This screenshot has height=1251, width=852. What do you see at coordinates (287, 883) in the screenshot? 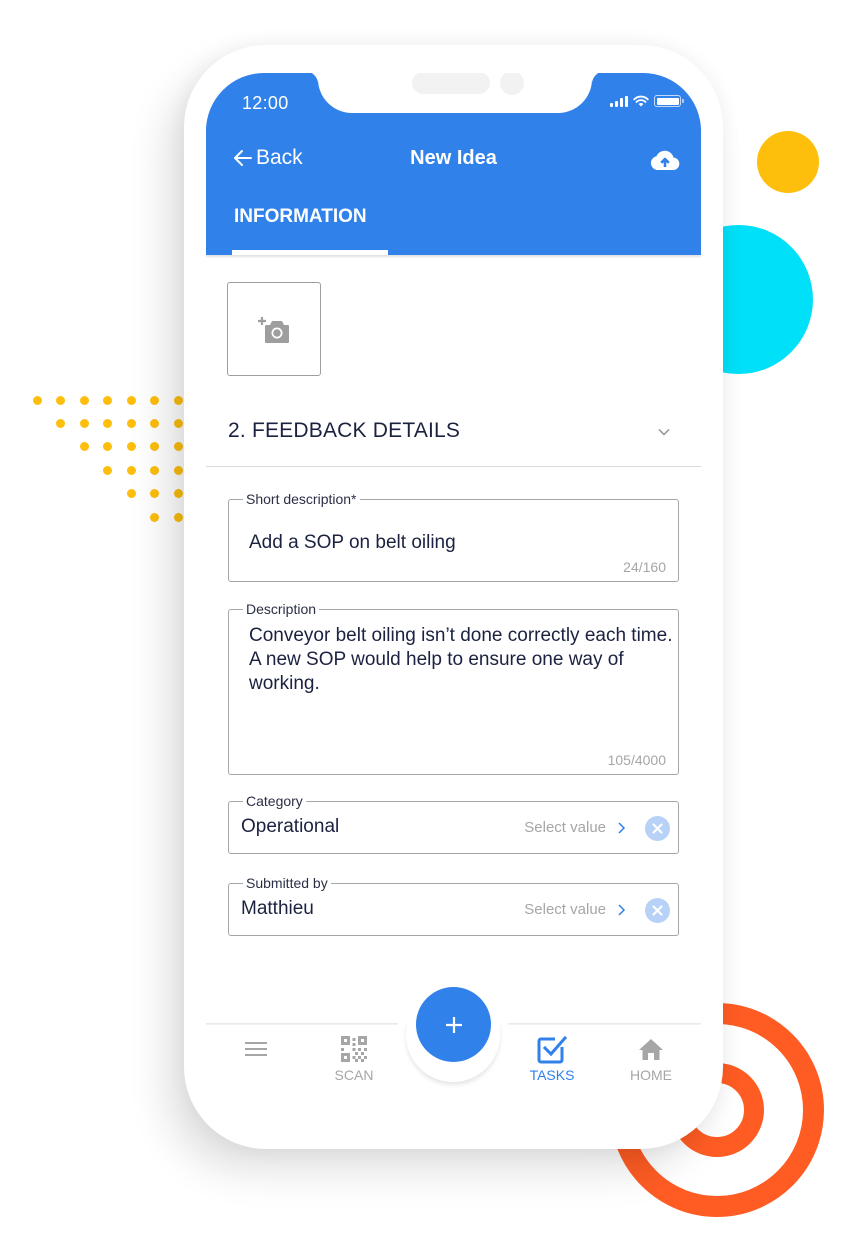
I see `field-label: Submitted by` at bounding box center [287, 883].